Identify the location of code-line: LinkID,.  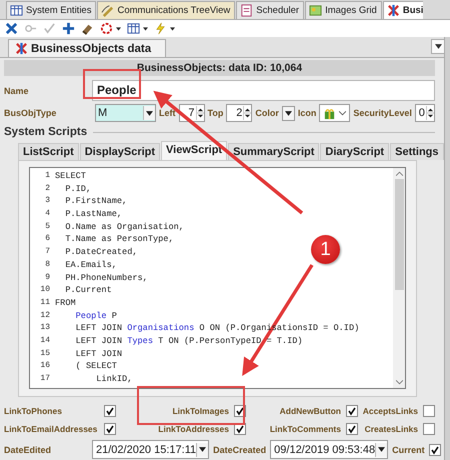
(113, 379).